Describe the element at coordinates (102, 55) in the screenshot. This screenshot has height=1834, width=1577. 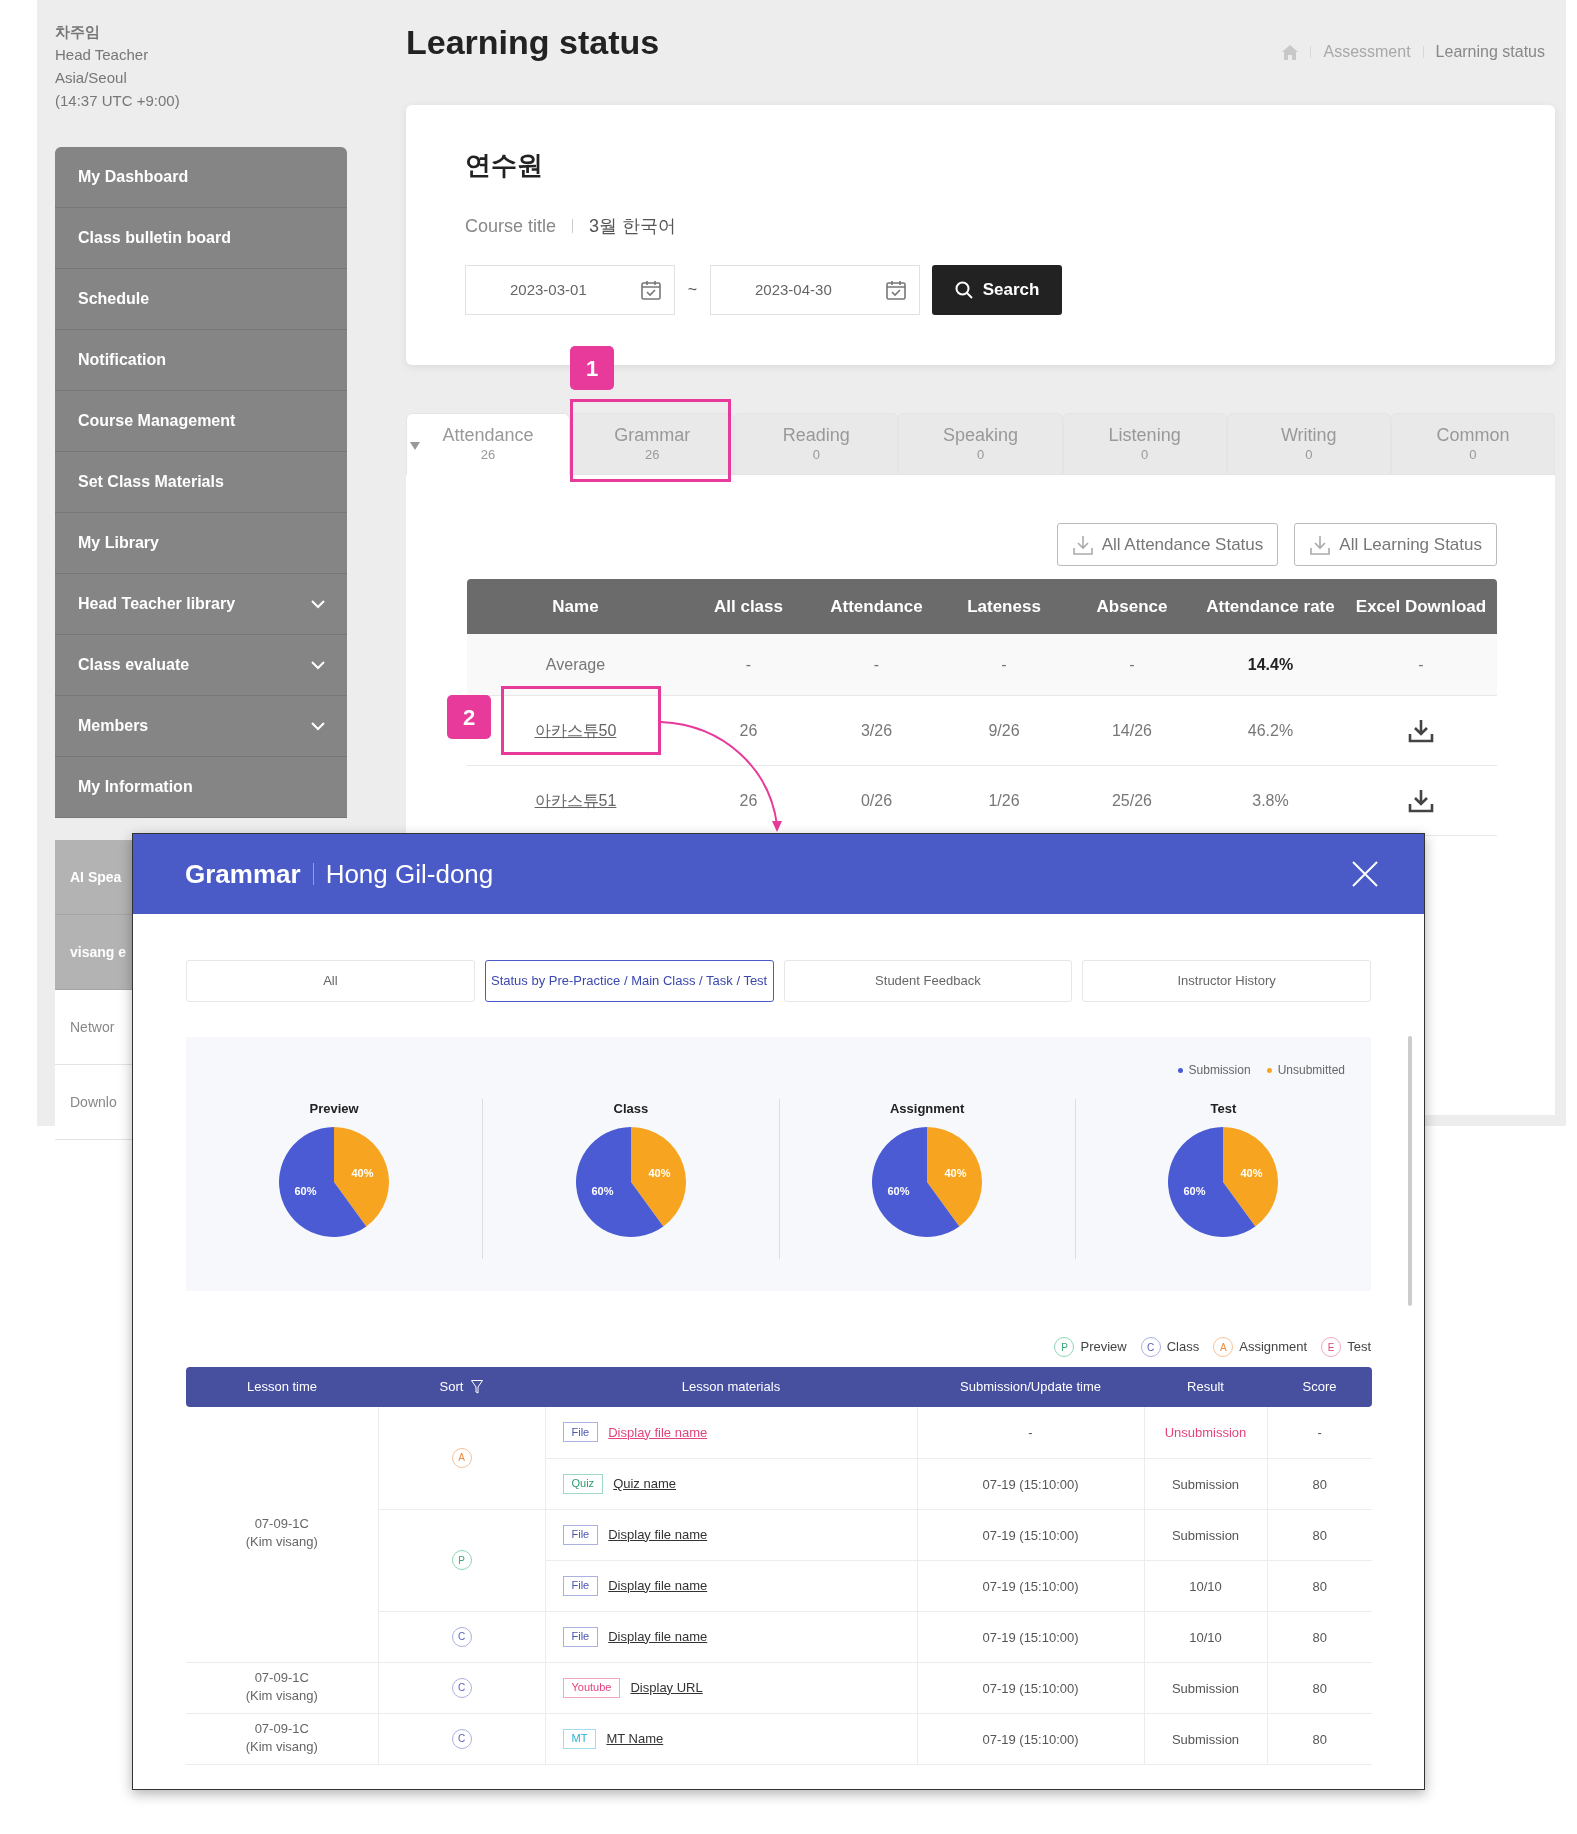
I see `user-role: Head Teacher` at that location.